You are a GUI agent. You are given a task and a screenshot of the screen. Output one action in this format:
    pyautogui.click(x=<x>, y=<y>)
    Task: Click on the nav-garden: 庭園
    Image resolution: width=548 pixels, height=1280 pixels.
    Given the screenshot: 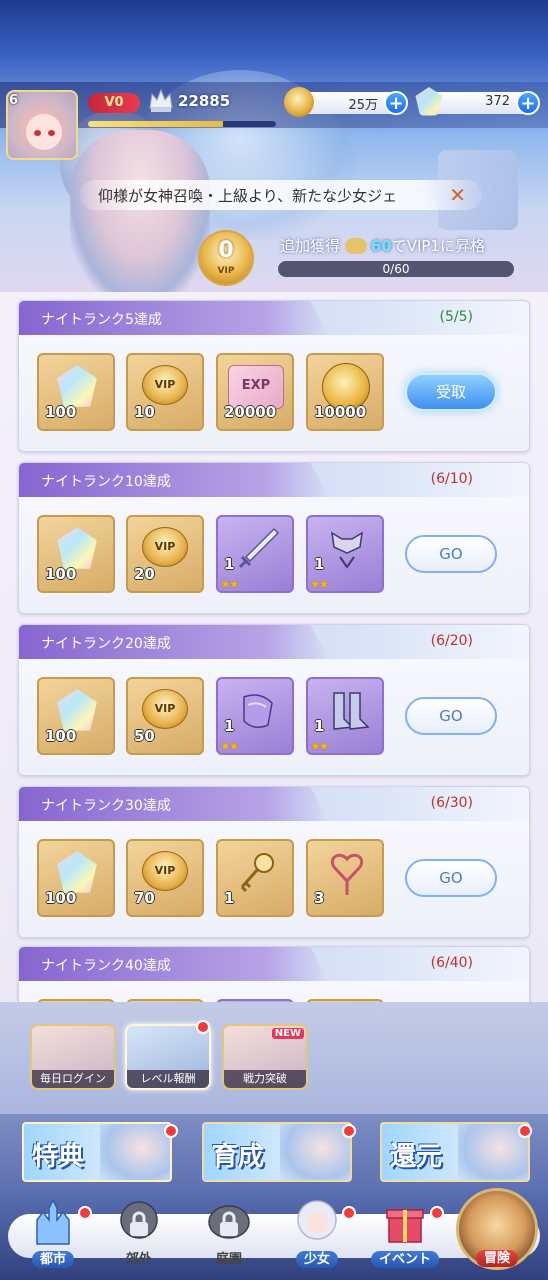 What is the action you would take?
    pyautogui.click(x=229, y=1234)
    